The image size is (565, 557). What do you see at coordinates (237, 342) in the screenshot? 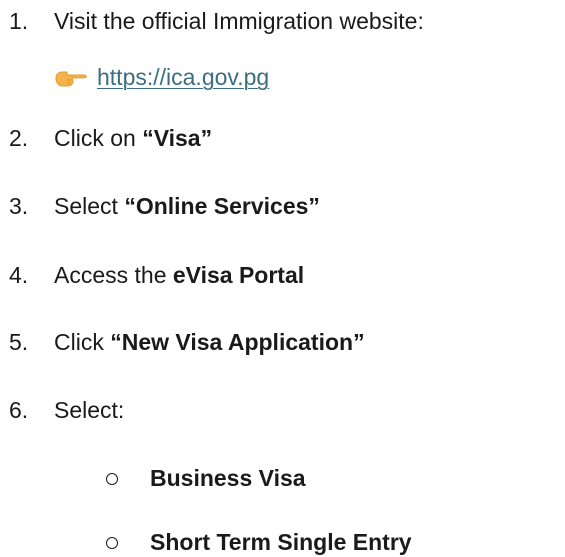
I see `step-5-bold: “New Visa Application”` at bounding box center [237, 342].